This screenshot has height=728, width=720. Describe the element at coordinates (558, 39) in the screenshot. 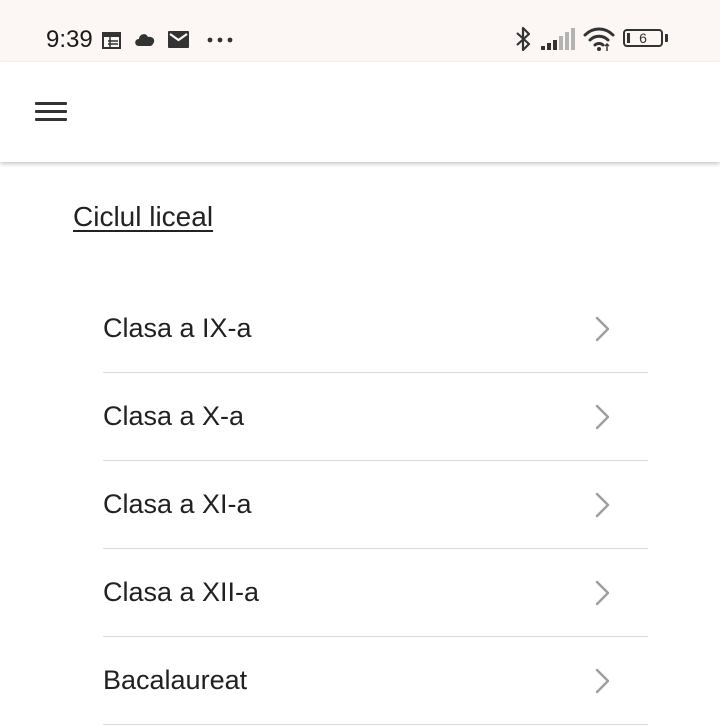

I see `signal-icon` at that location.